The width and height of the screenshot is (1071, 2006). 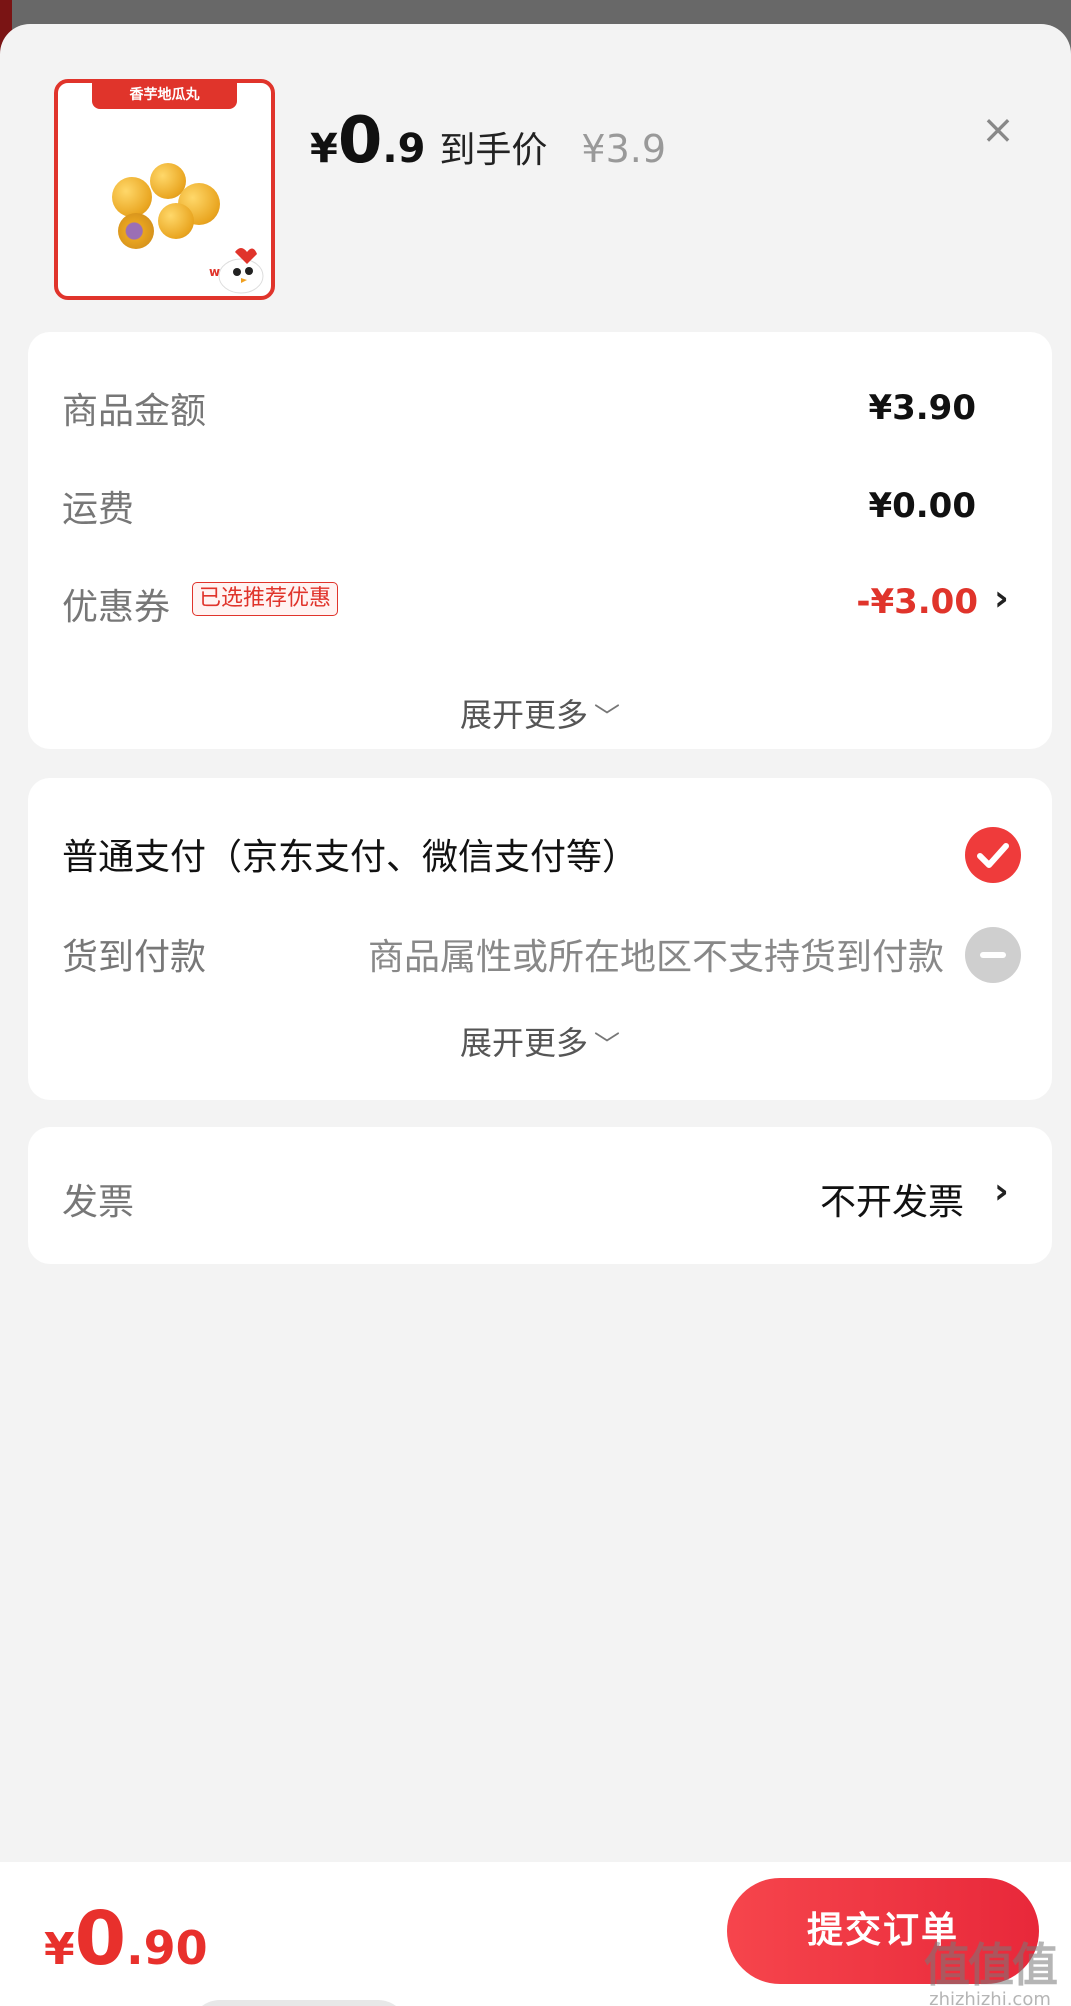 What do you see at coordinates (116, 607) in the screenshot?
I see `coupon-label: 优惠券` at bounding box center [116, 607].